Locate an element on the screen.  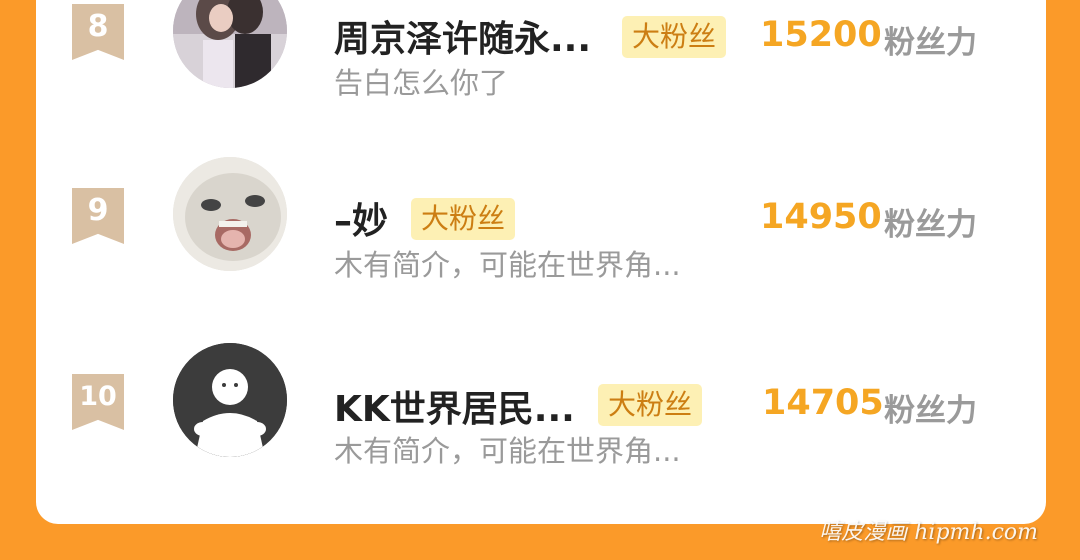
username: –妙 is located at coordinates (361, 218).